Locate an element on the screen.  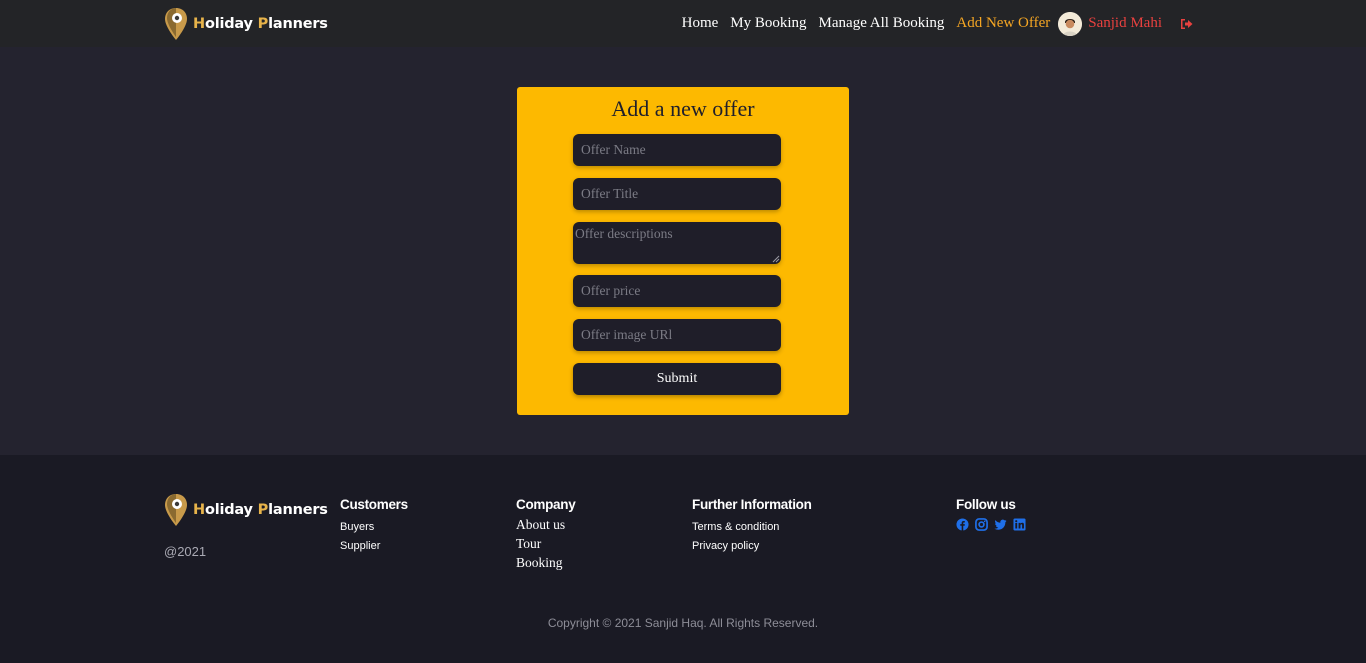
offer-name-input: Offer Name is located at coordinates (677, 150).